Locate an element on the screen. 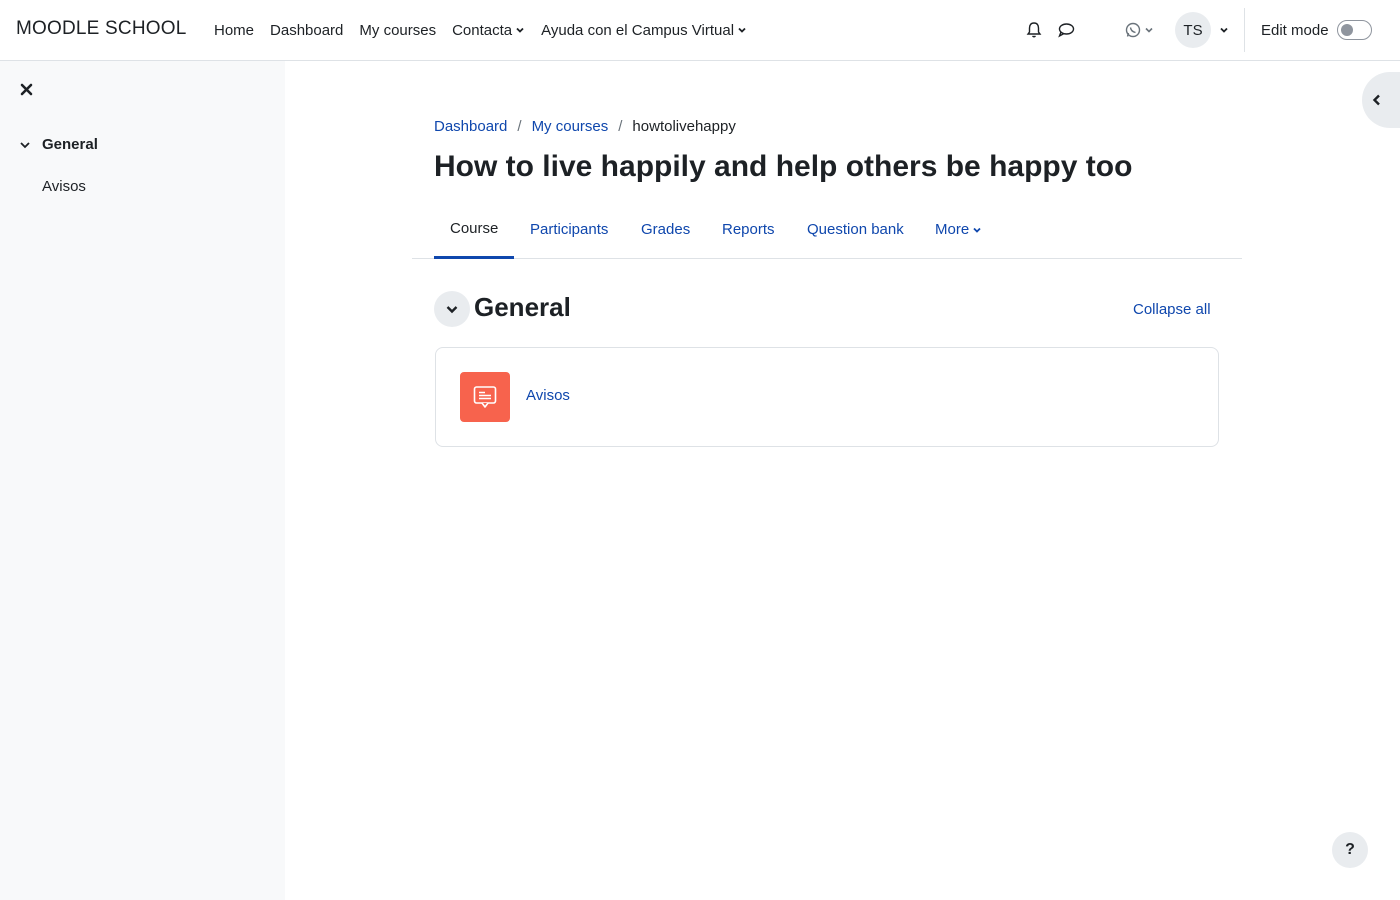  tab-participants: Participants is located at coordinates (569, 229).